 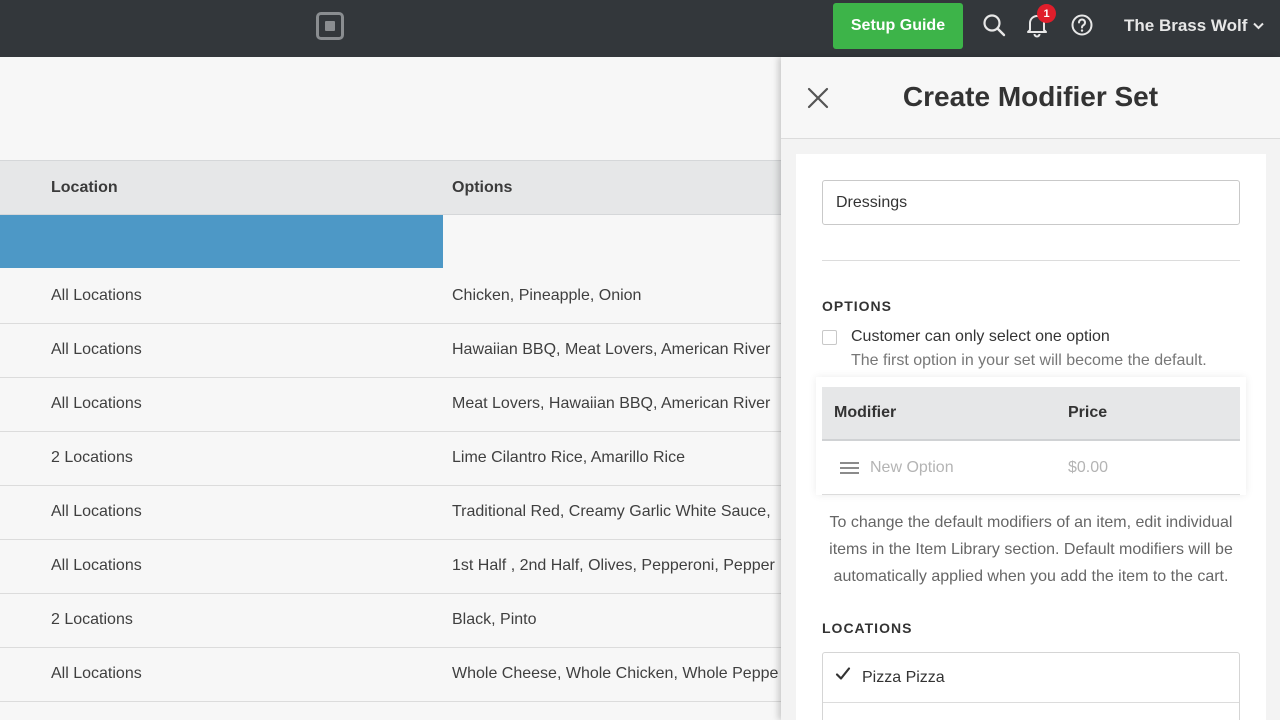 I want to click on options-cell: Black, Pinto, so click(x=494, y=619).